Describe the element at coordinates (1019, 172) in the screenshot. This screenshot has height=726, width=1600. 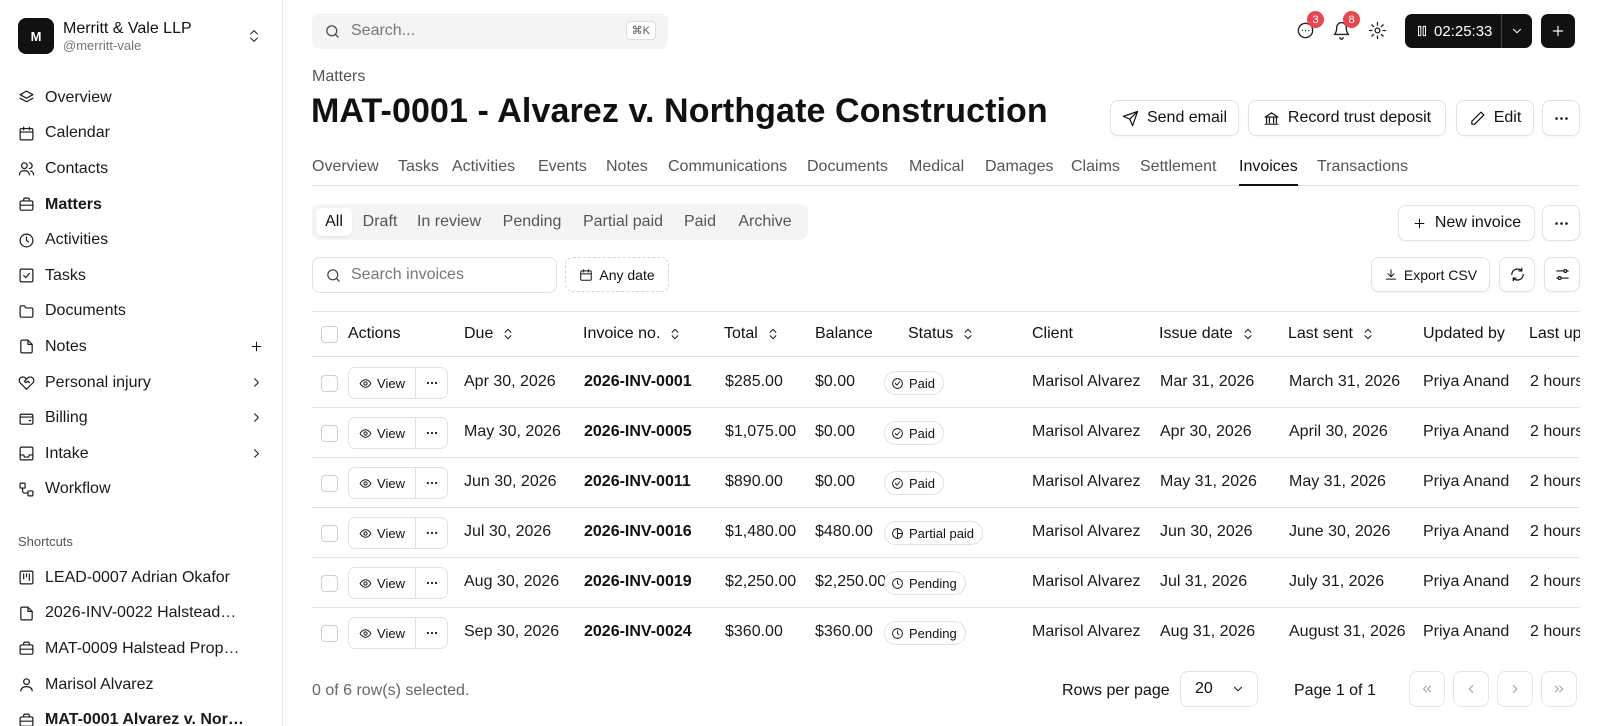
I see `tab-damages: Damages` at that location.